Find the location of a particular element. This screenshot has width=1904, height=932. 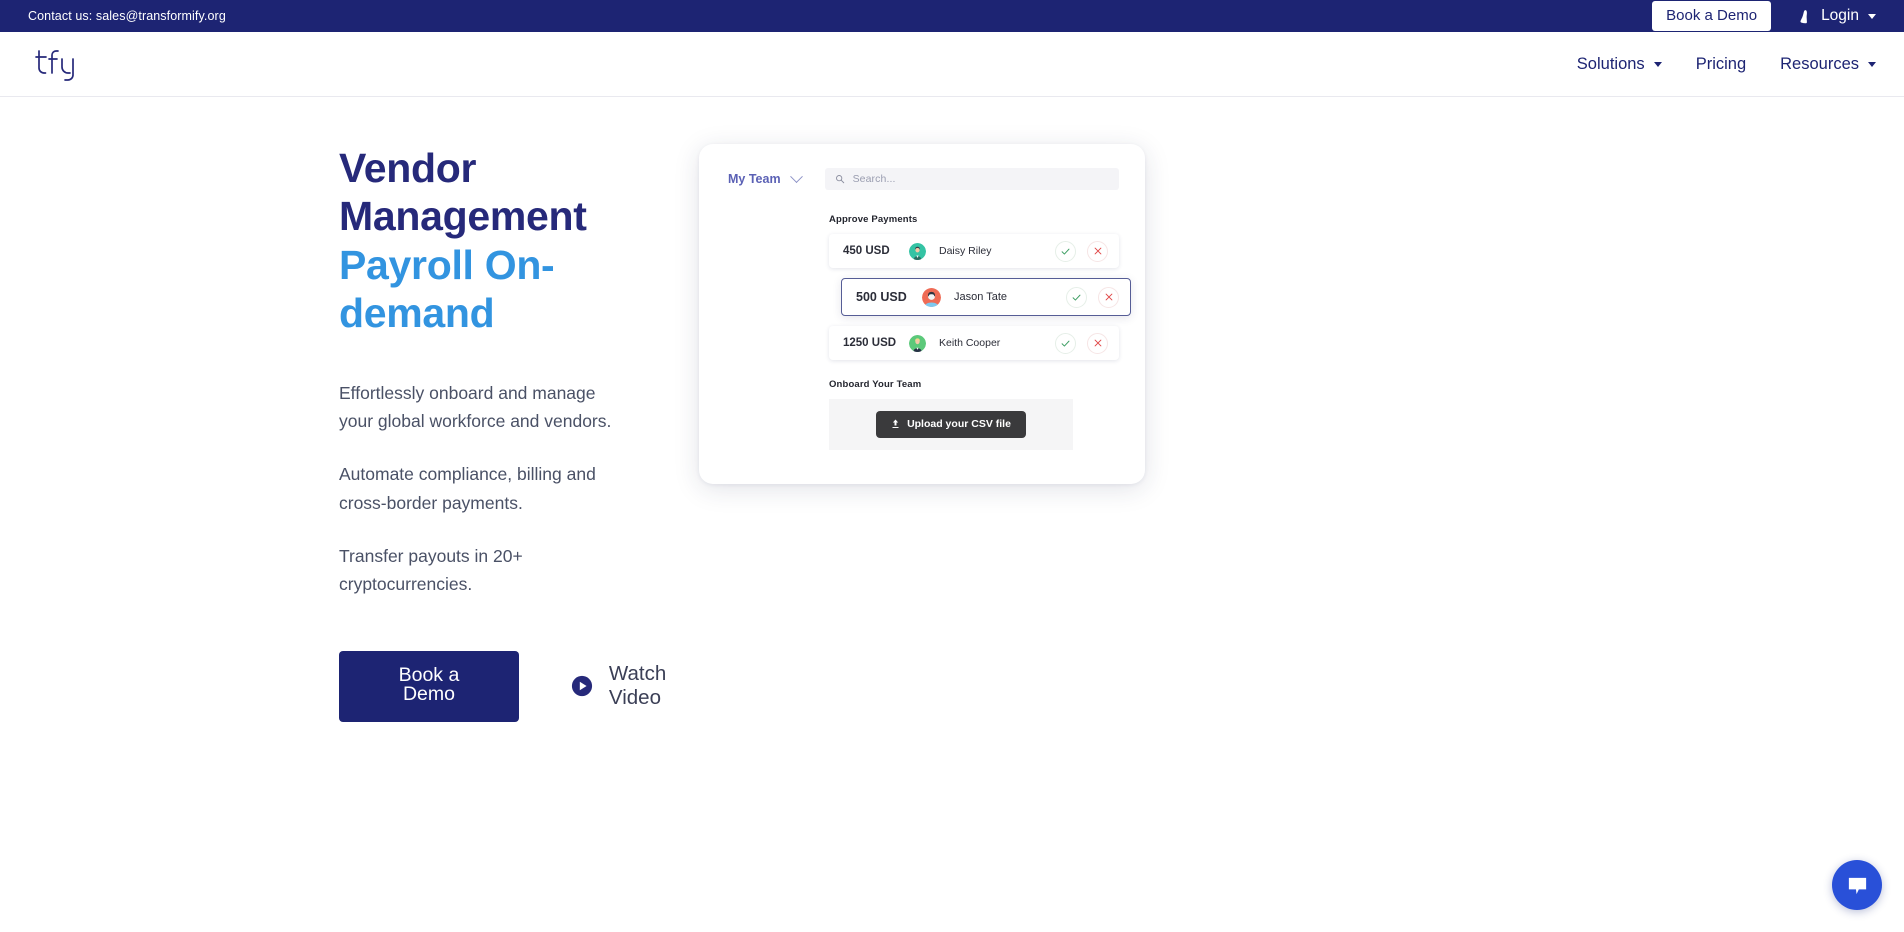

nav-item-label: Solutions is located at coordinates (1610, 63).